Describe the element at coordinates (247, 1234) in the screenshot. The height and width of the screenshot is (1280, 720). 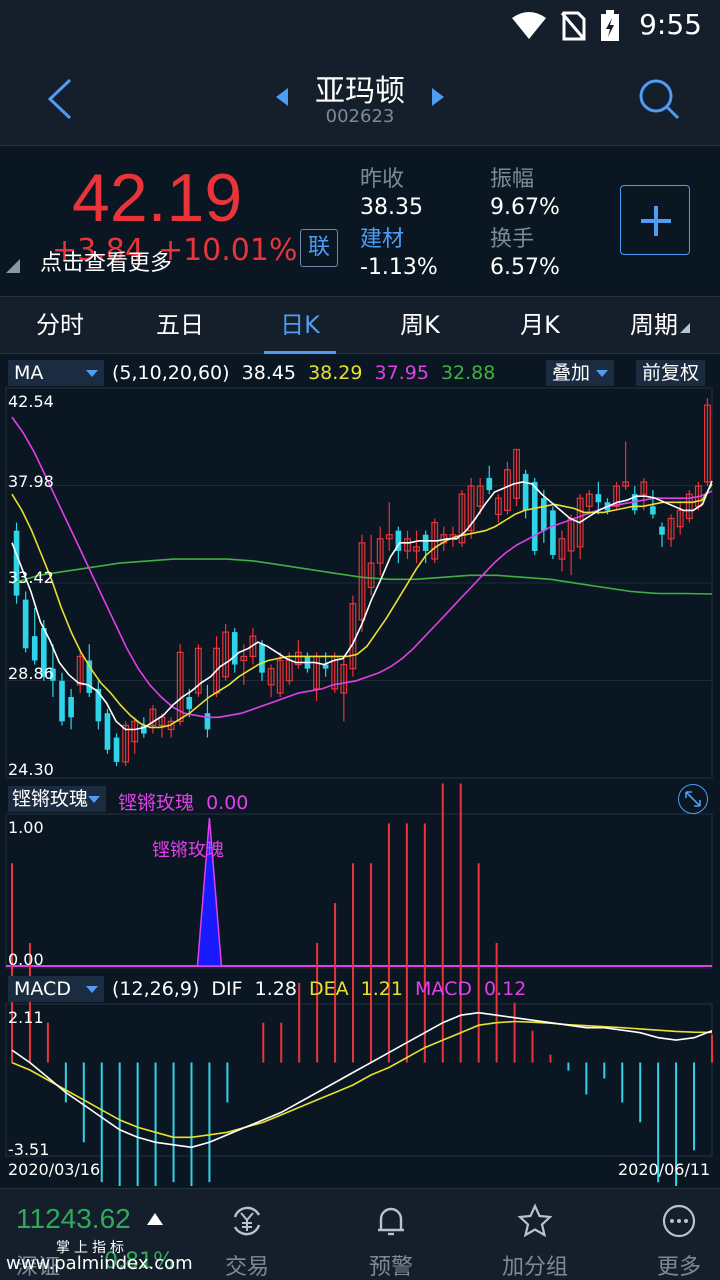
I see `nav-trade: 交易` at that location.